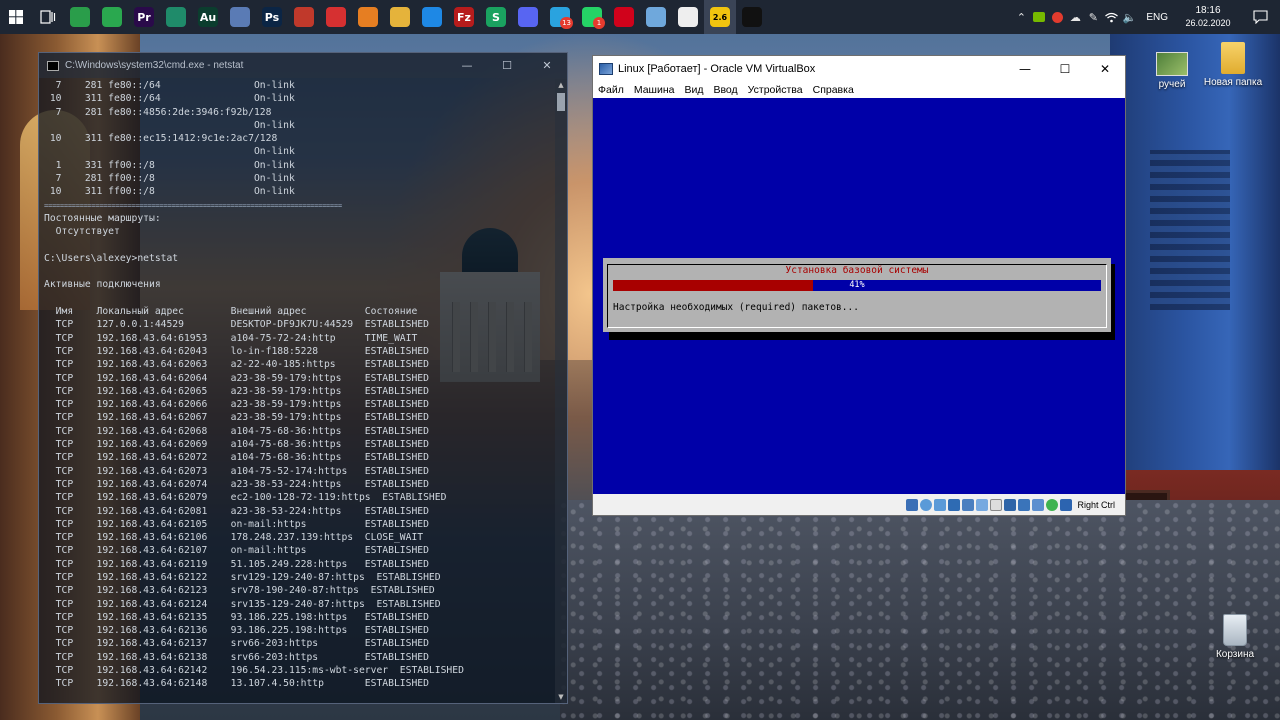 Image resolution: width=1280 pixels, height=720 pixels. I want to click on notification-badge: 1, so click(599, 23).